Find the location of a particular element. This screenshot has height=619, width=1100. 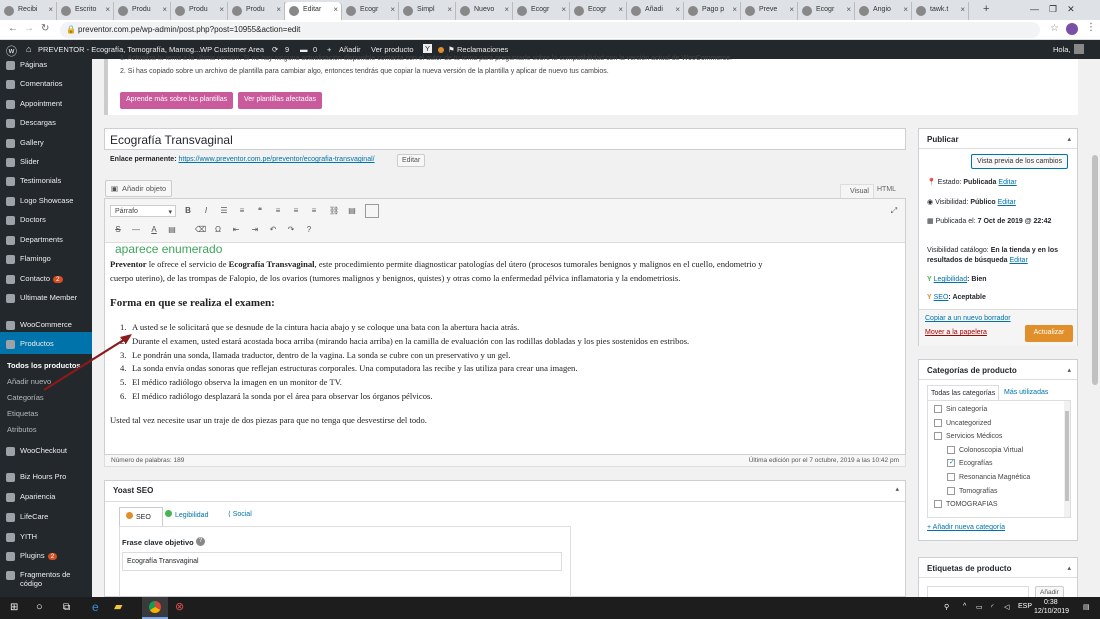

comment-icon: ▬ is located at coordinates (304, 49).